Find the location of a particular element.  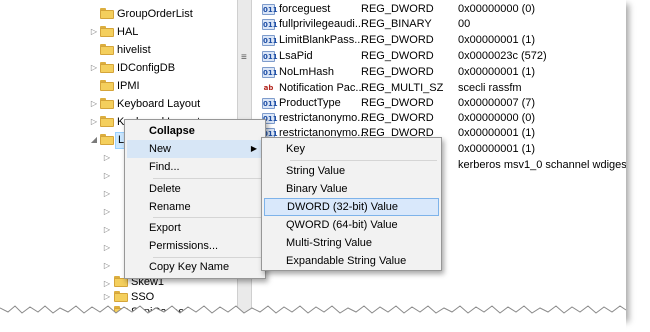

folder-open-icon is located at coordinates (107, 139).